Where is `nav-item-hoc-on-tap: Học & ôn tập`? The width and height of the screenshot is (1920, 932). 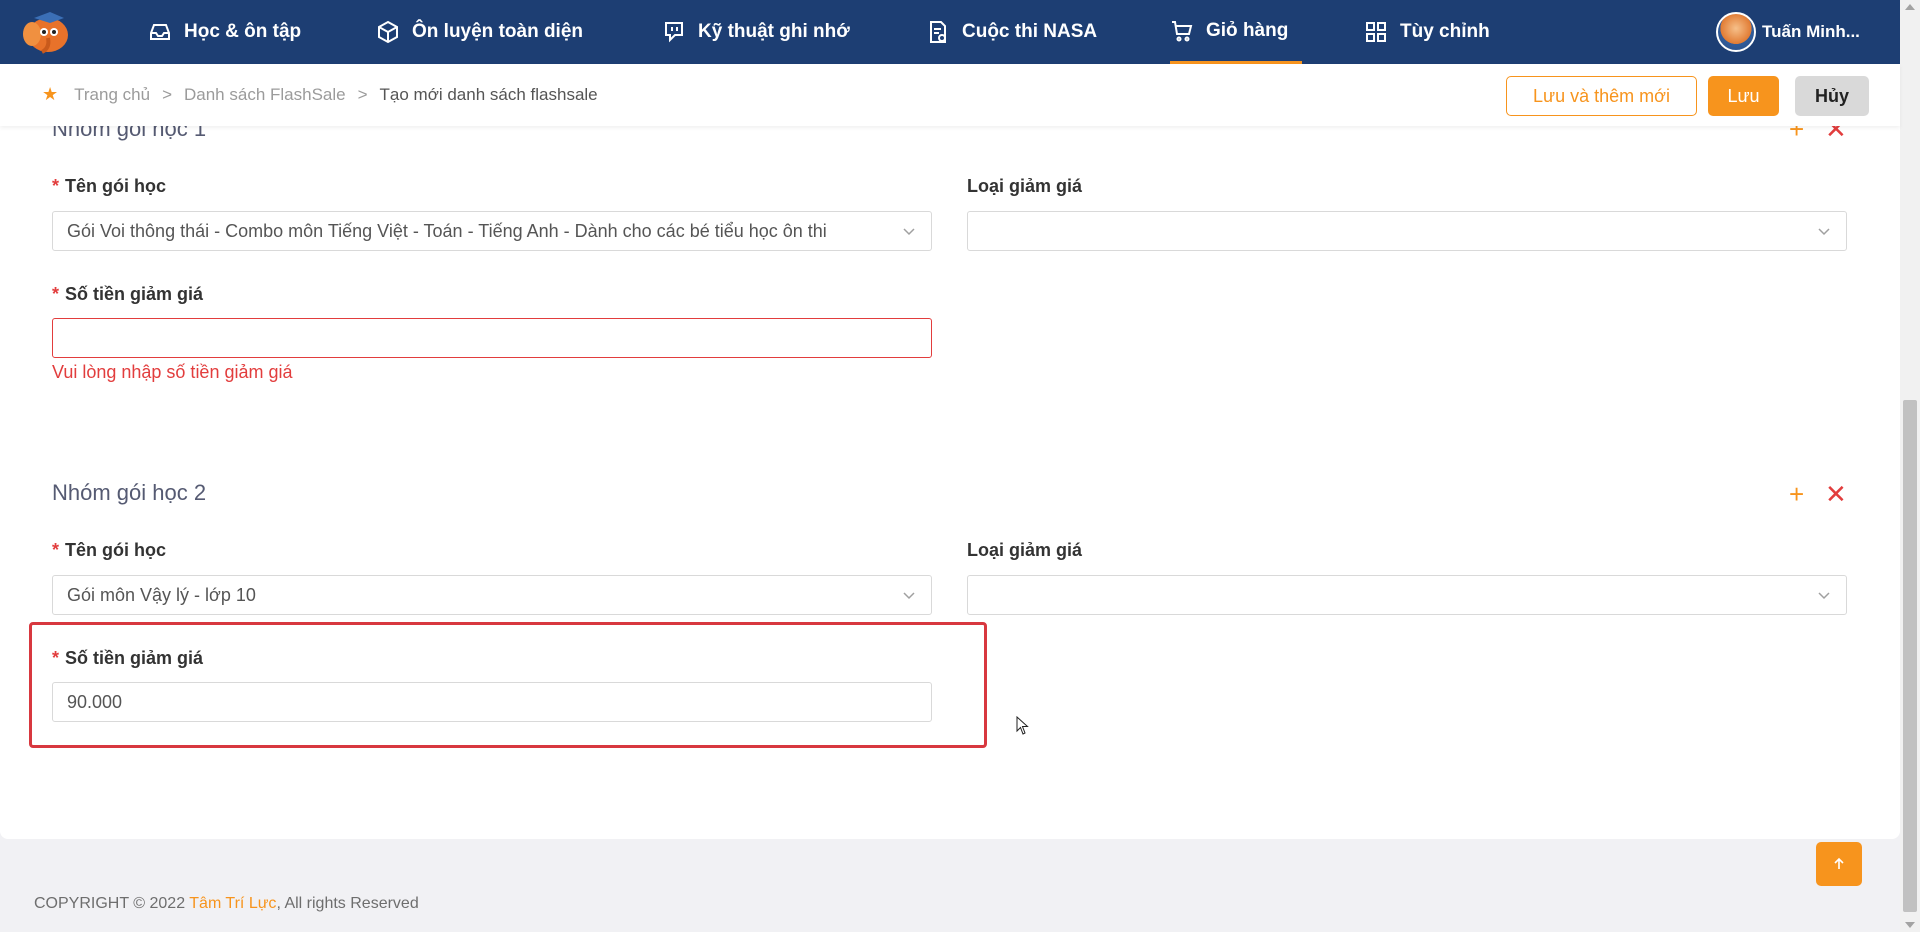 nav-item-hoc-on-tap: Học & ôn tập is located at coordinates (224, 32).